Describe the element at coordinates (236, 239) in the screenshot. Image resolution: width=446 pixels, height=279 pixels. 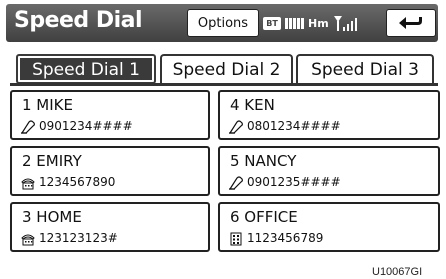
I see `office-phone-icon` at that location.